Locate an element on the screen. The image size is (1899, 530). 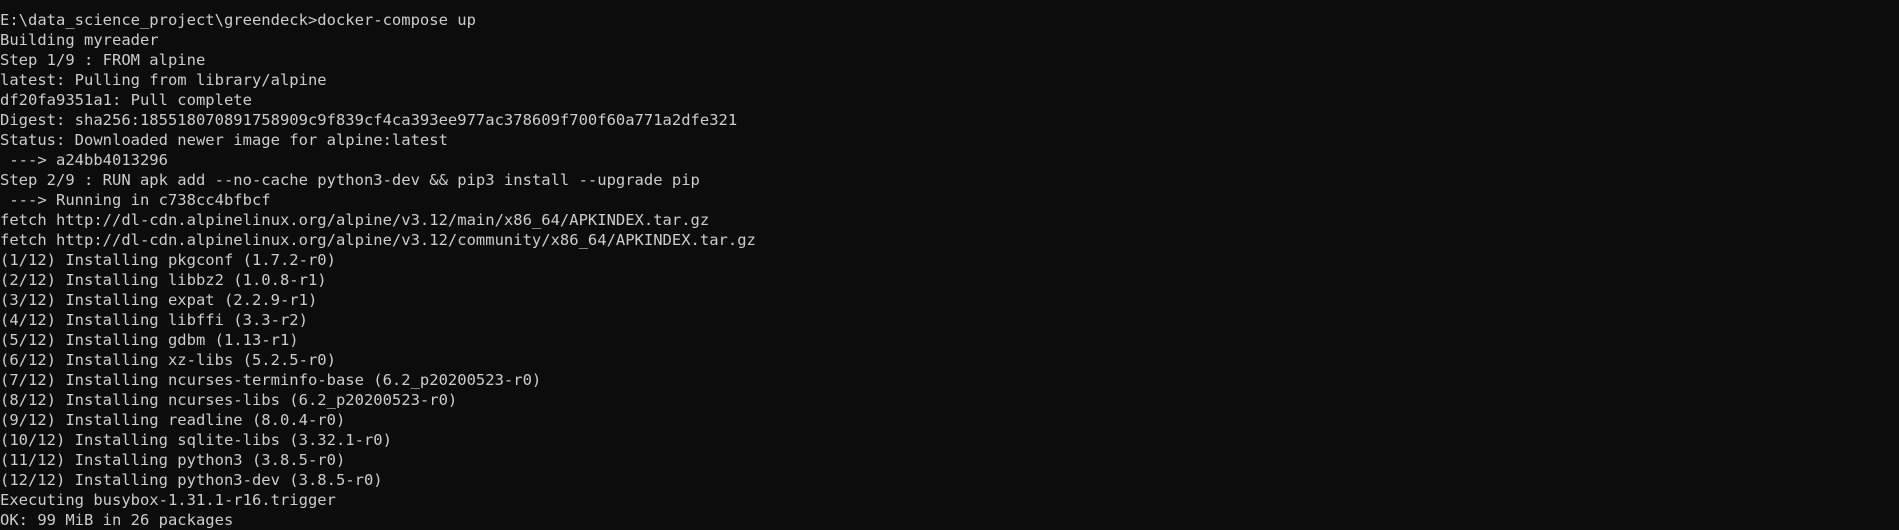
output-line: (11/12) Installing python3 (3.8.5-r0) is located at coordinates (173, 460).